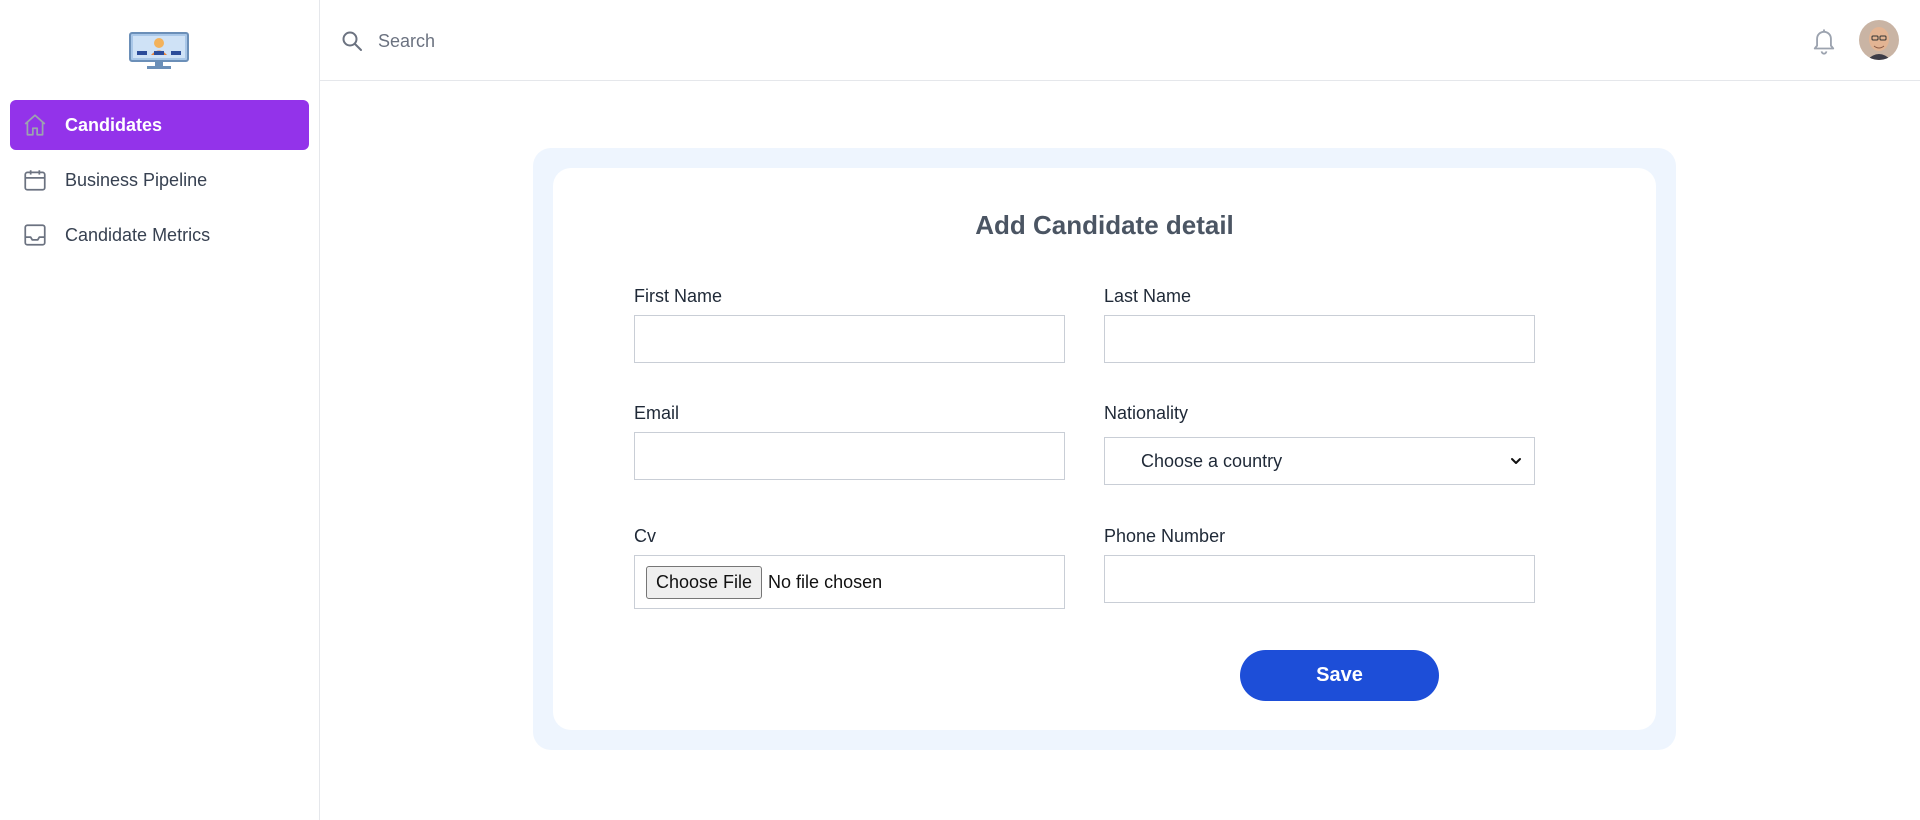 This screenshot has width=1920, height=820. I want to click on cv-file-input: Choose File No file chosen, so click(849, 582).